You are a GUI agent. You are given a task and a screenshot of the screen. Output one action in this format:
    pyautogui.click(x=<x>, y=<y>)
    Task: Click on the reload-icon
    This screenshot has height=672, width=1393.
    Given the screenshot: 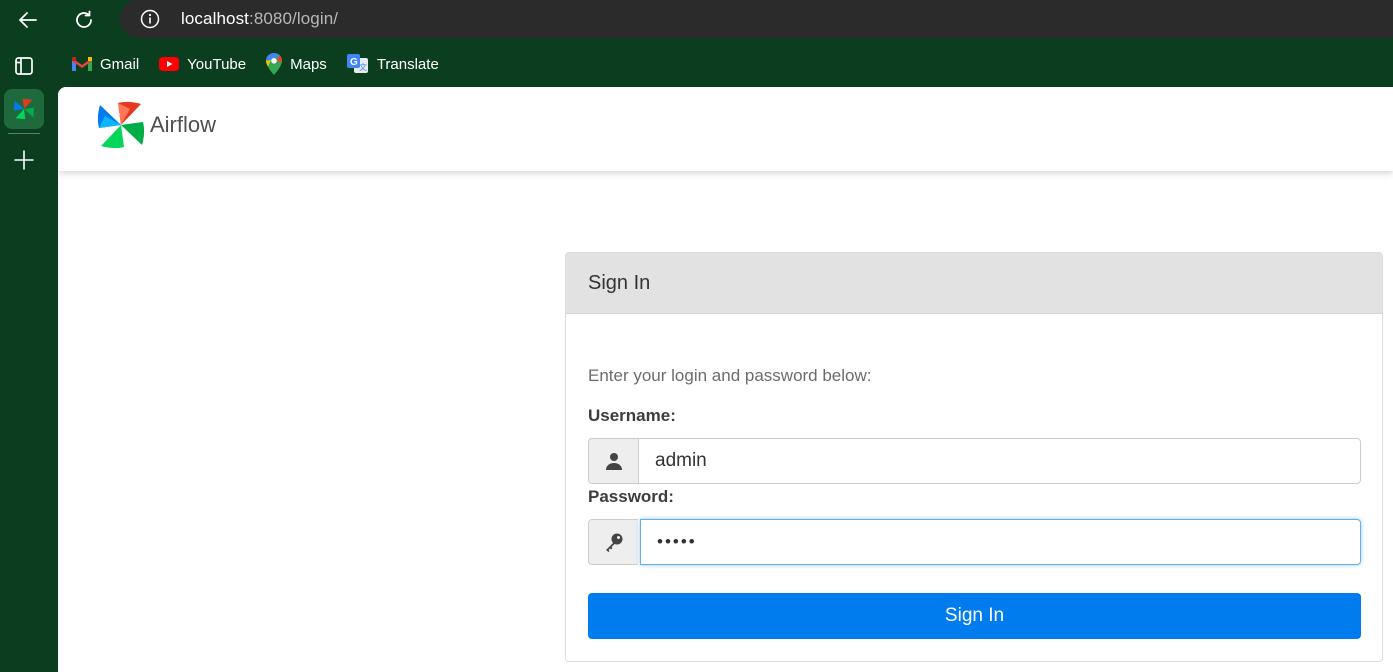 What is the action you would take?
    pyautogui.click(x=84, y=19)
    